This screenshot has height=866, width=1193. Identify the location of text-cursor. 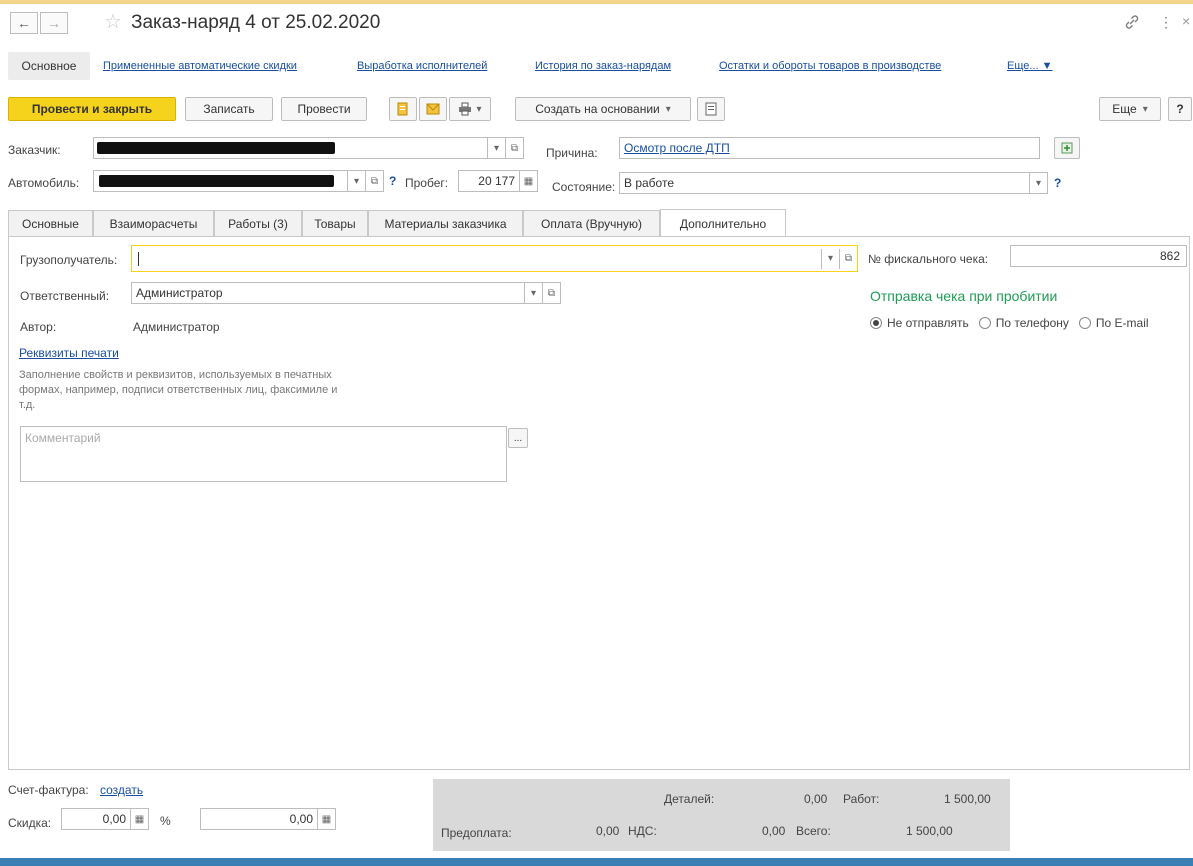
(138, 258).